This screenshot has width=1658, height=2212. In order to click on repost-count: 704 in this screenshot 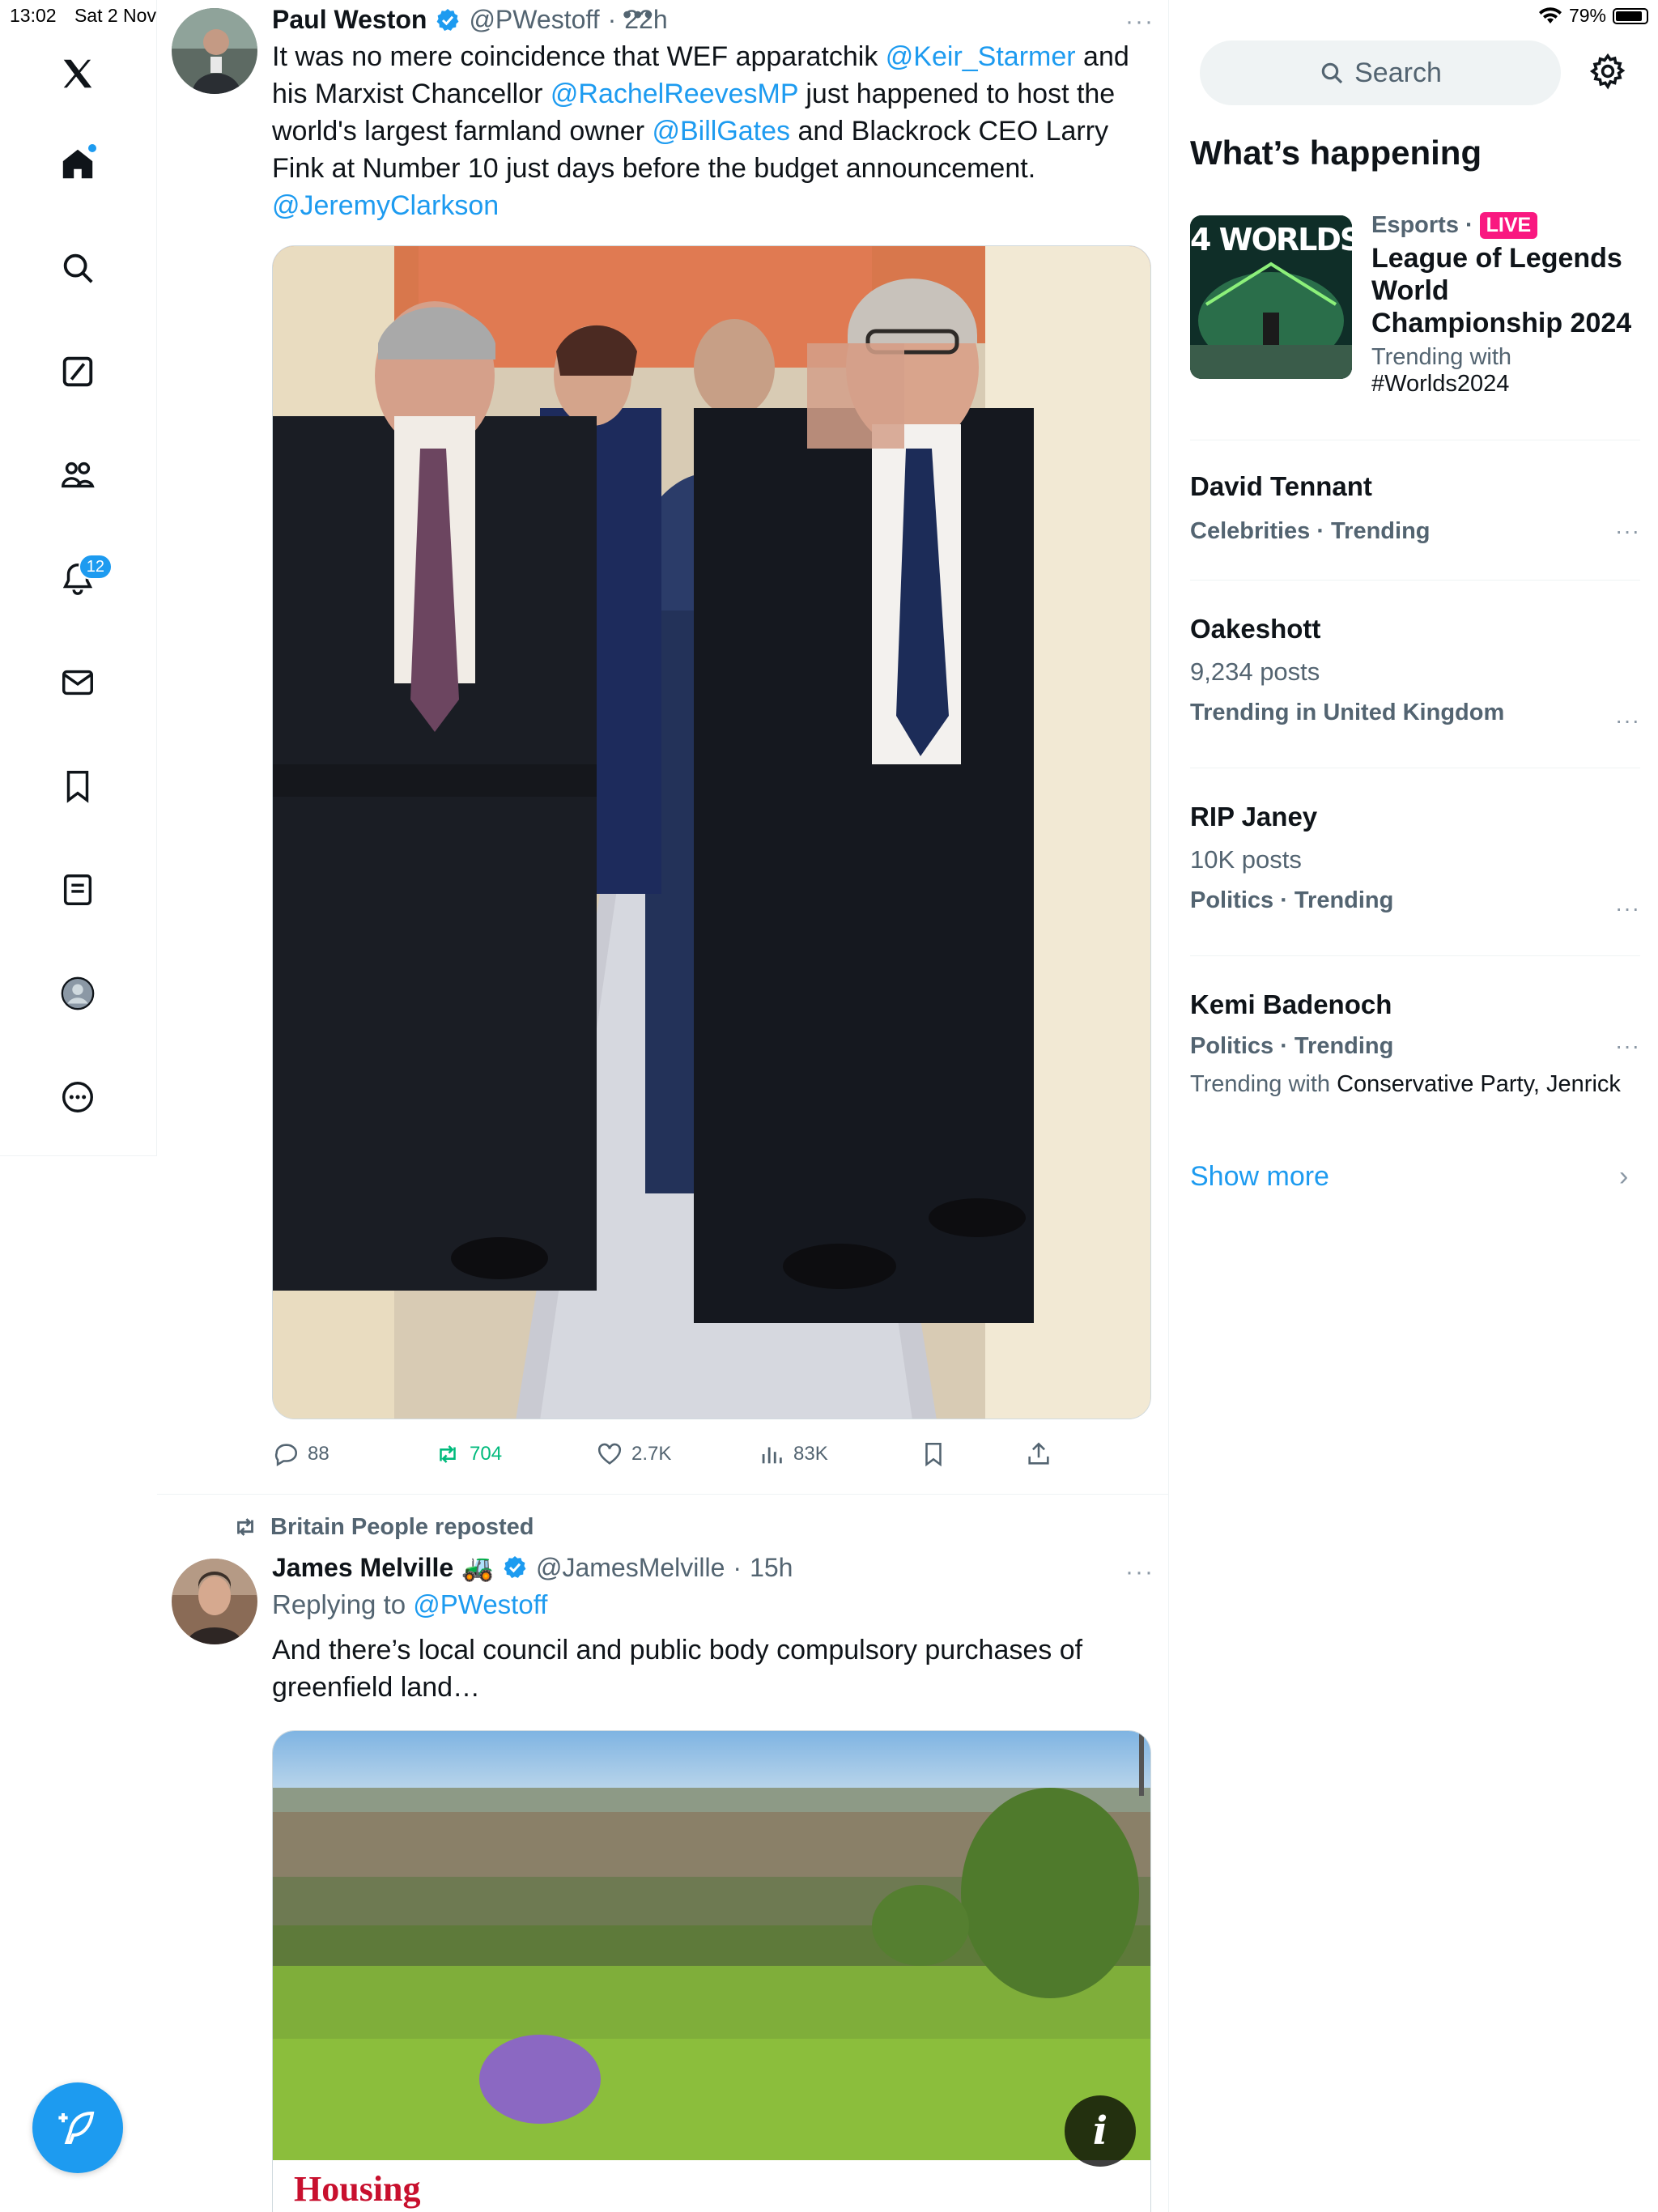, I will do `click(486, 1454)`.